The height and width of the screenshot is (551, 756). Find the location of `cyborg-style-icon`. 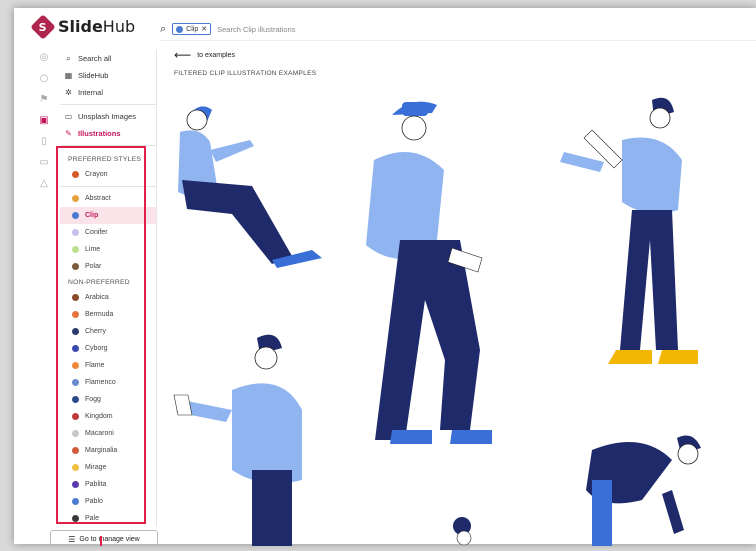

cyborg-style-icon is located at coordinates (75, 348).